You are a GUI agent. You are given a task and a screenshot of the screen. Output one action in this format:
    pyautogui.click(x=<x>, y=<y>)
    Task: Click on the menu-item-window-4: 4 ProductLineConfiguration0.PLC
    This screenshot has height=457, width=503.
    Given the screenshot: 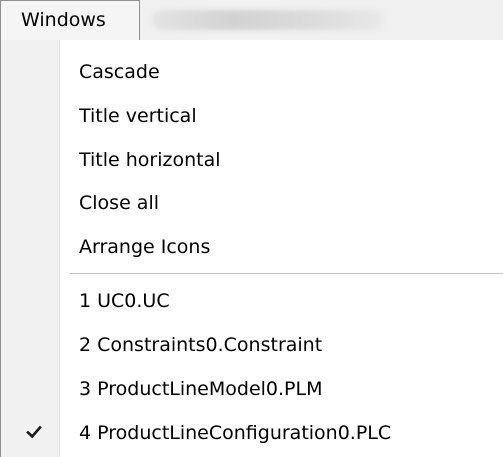 What is the action you would take?
    pyautogui.click(x=252, y=433)
    